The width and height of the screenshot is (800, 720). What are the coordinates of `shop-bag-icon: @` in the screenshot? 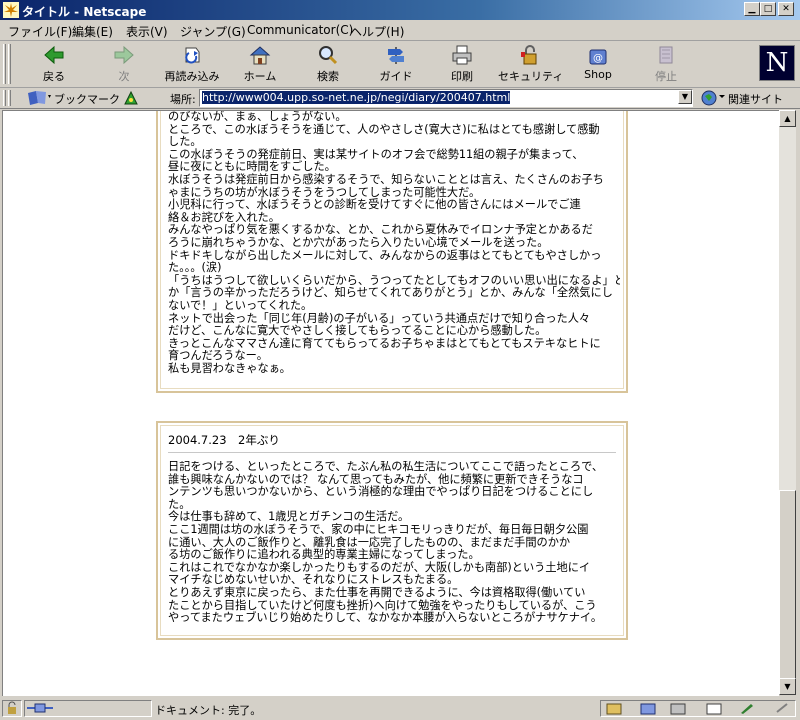 It's located at (598, 57).